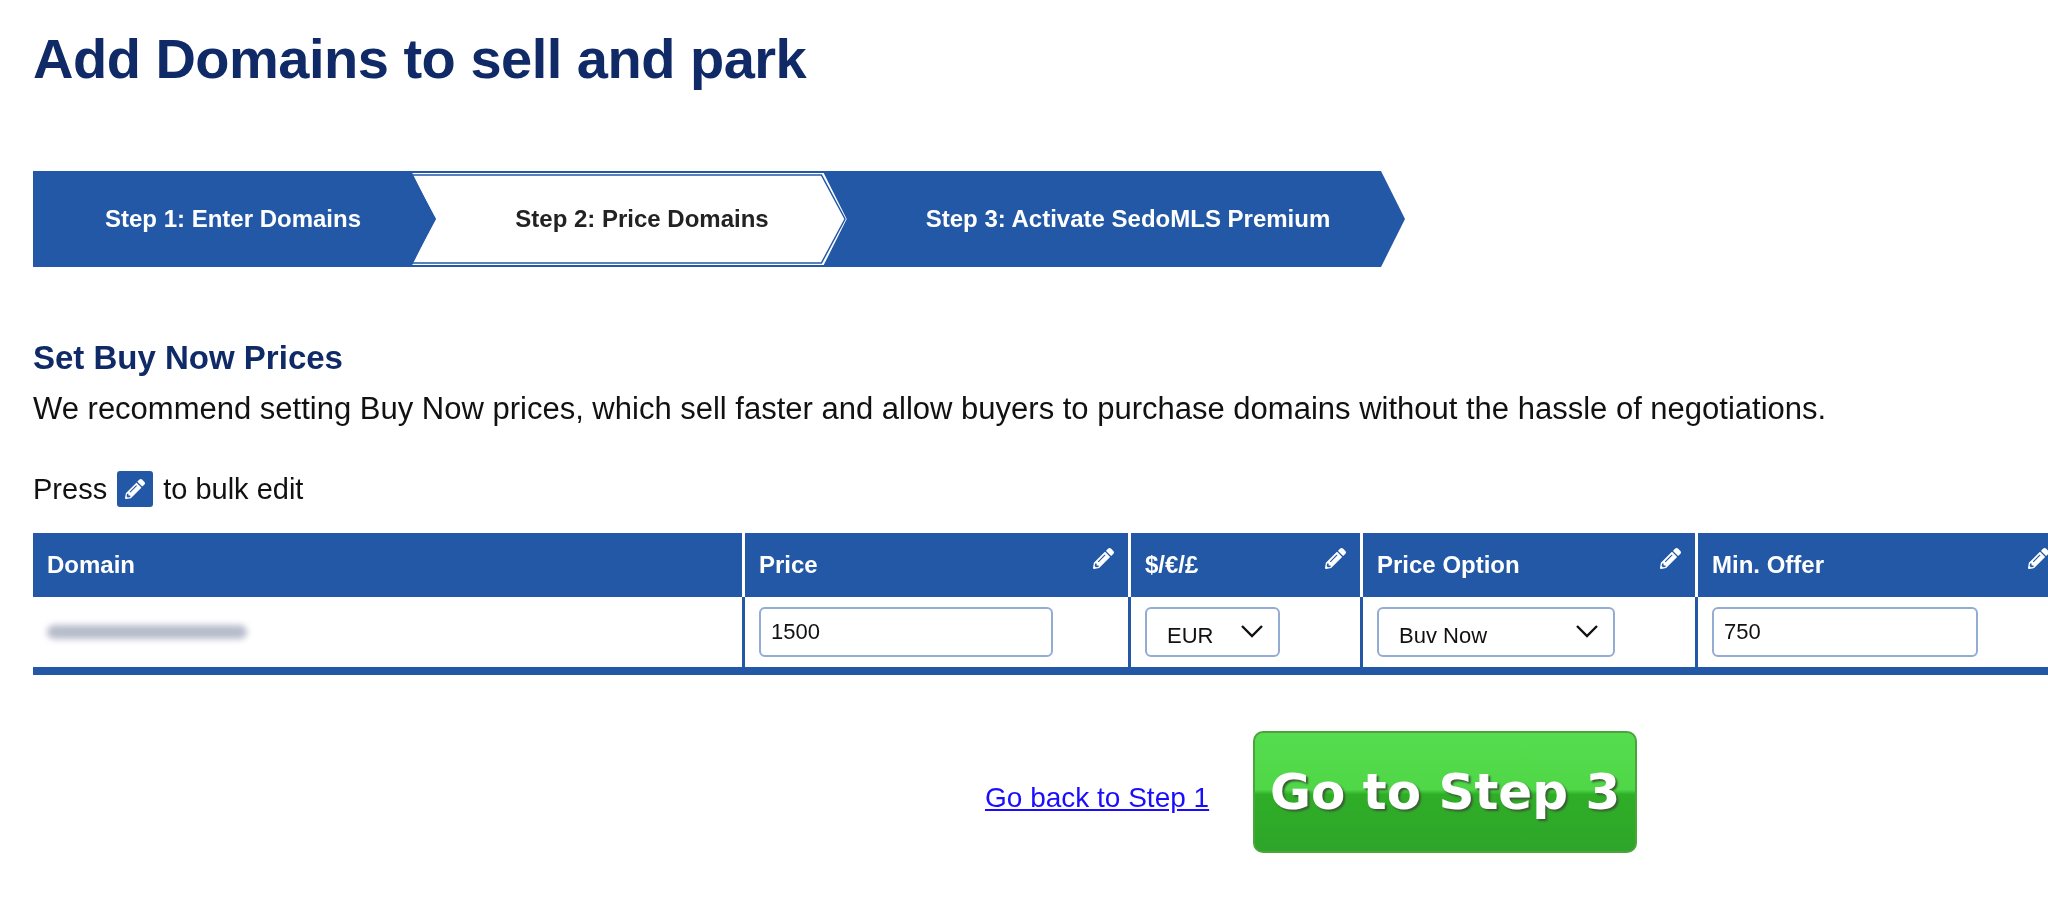 This screenshot has height=917, width=2048. What do you see at coordinates (70, 489) in the screenshot?
I see `bulk-edit-text: Press` at bounding box center [70, 489].